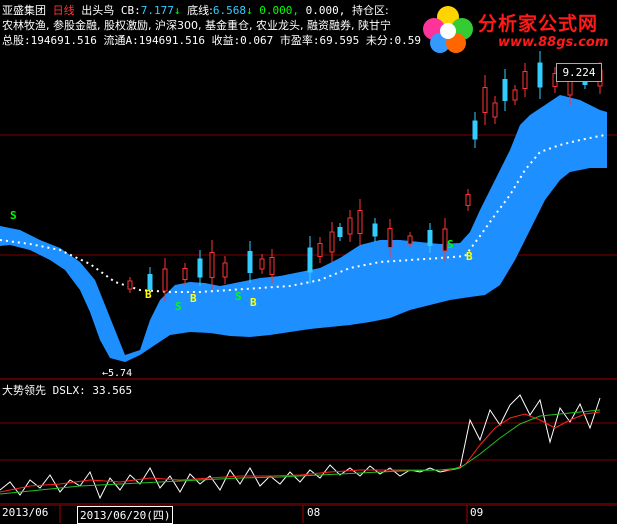 The image size is (617, 524). I want to click on logo-url: www.88gs.com, so click(553, 42).